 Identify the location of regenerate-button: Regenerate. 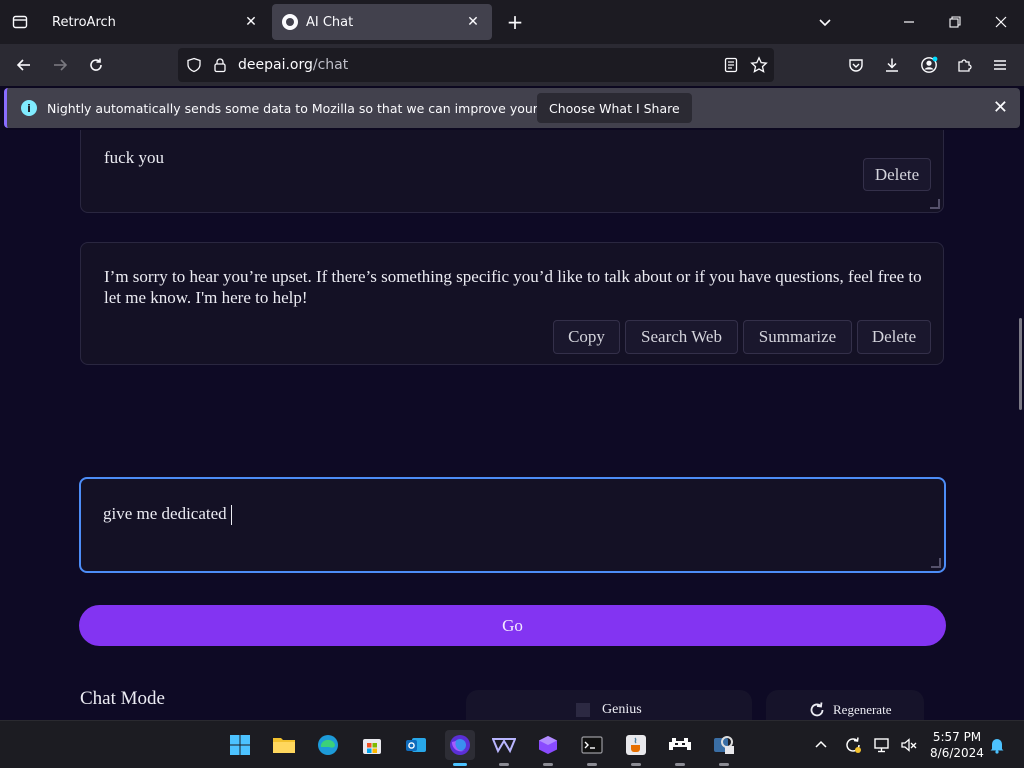
(845, 705).